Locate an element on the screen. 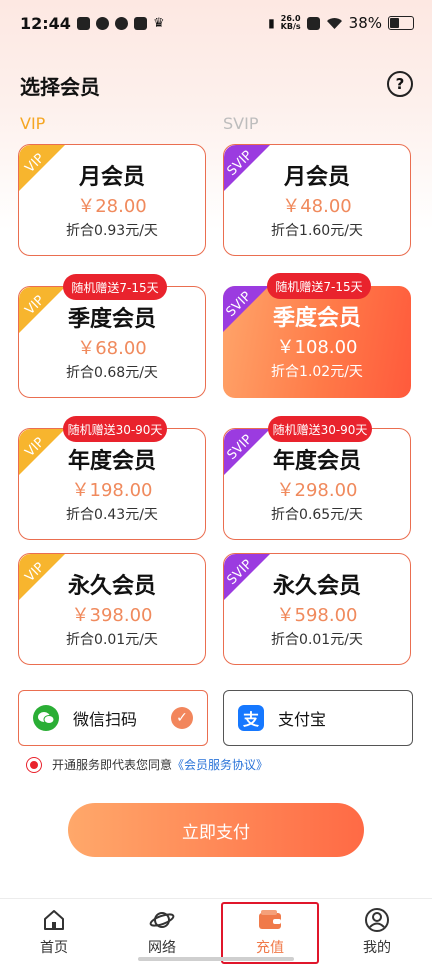  tab-label: 首页 is located at coordinates (54, 948).